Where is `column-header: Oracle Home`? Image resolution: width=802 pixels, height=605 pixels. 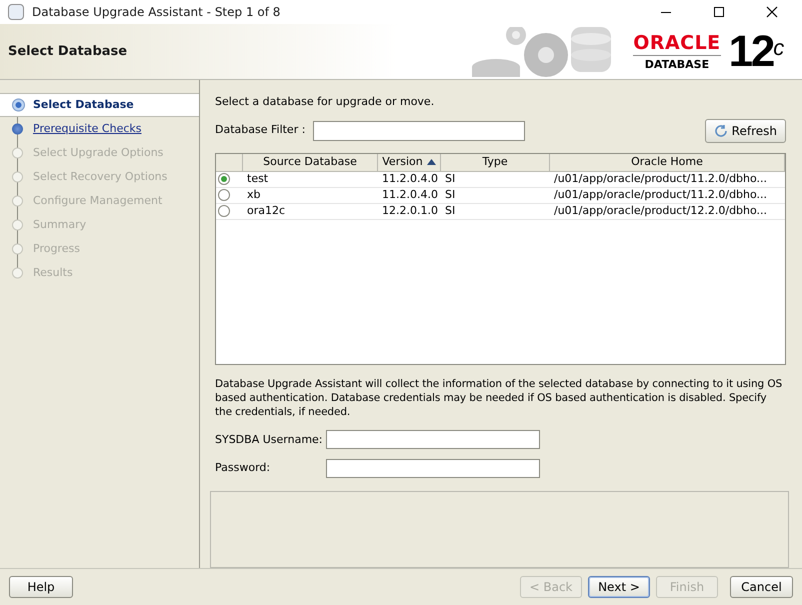 column-header: Oracle Home is located at coordinates (667, 162).